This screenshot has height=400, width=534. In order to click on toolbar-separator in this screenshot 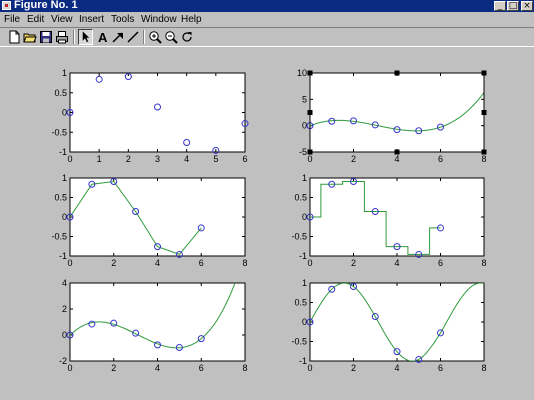, I will do `click(74, 37)`.